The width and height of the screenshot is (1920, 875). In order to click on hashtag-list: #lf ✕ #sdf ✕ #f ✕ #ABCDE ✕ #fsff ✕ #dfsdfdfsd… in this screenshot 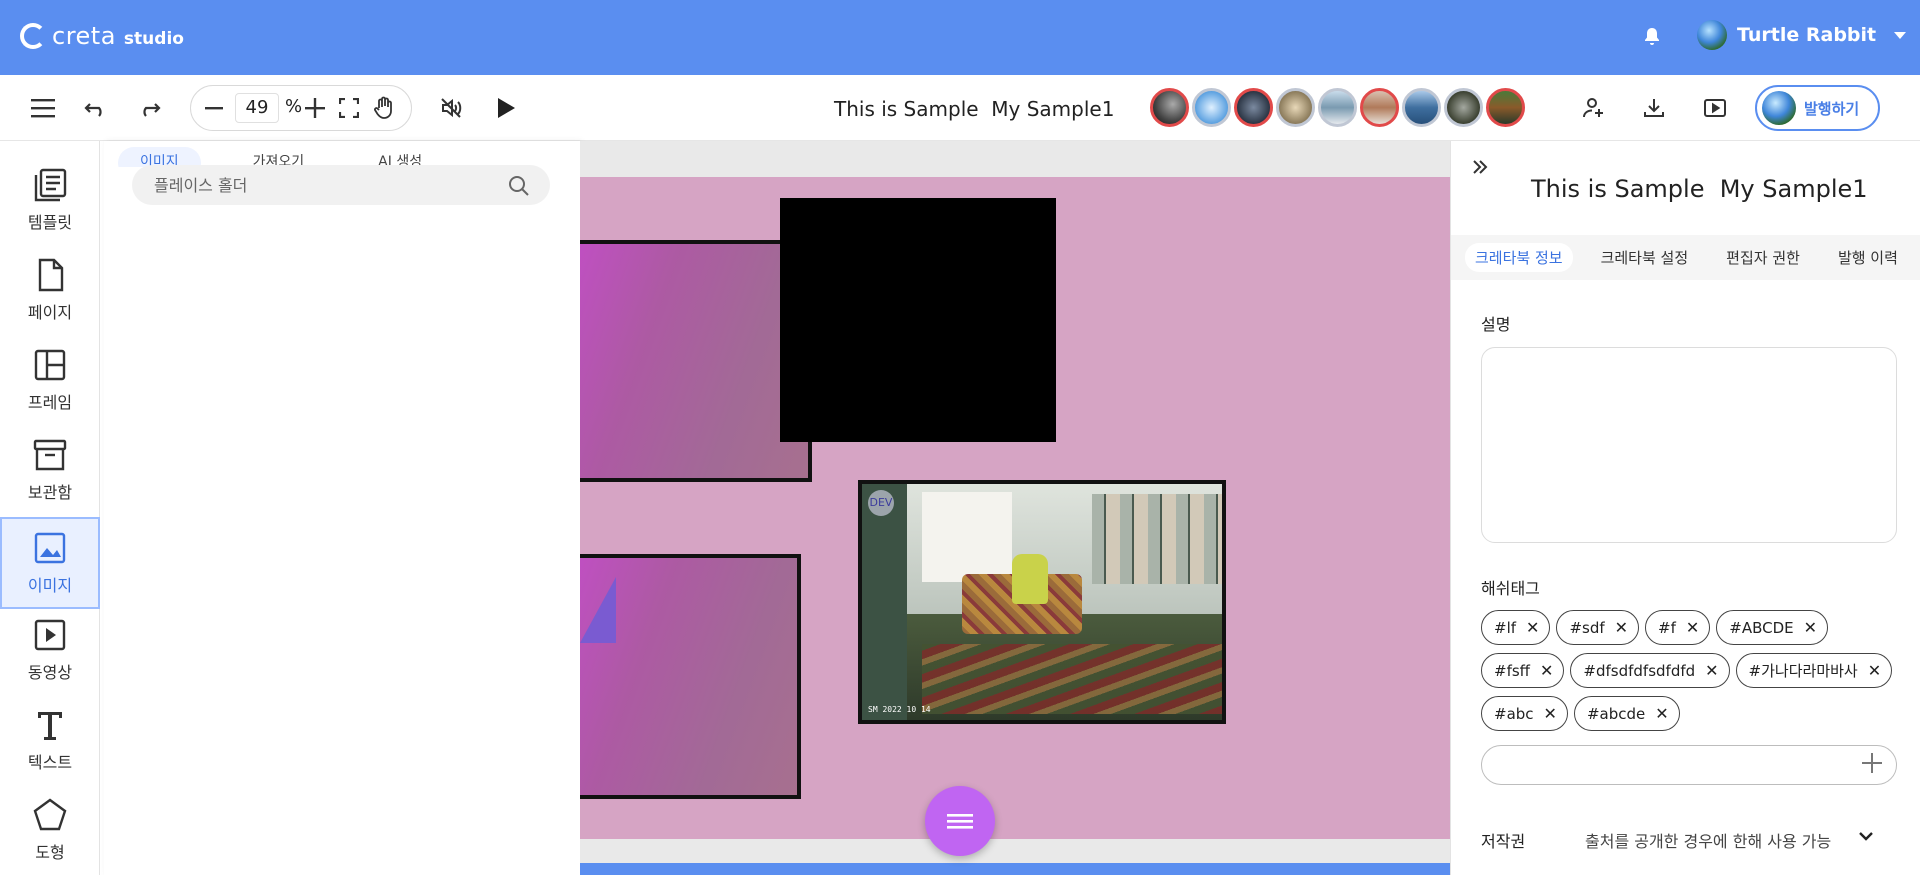, I will do `click(1691, 670)`.